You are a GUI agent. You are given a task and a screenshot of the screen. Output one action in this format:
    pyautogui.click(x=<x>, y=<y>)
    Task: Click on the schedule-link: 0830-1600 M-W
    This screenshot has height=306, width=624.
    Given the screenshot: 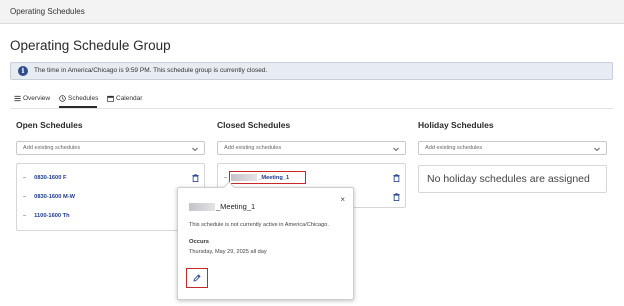 What is the action you would take?
    pyautogui.click(x=54, y=197)
    